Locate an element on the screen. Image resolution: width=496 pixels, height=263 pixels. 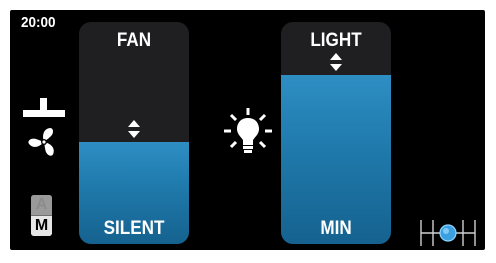
light-title: LIGHT is located at coordinates (336, 40).